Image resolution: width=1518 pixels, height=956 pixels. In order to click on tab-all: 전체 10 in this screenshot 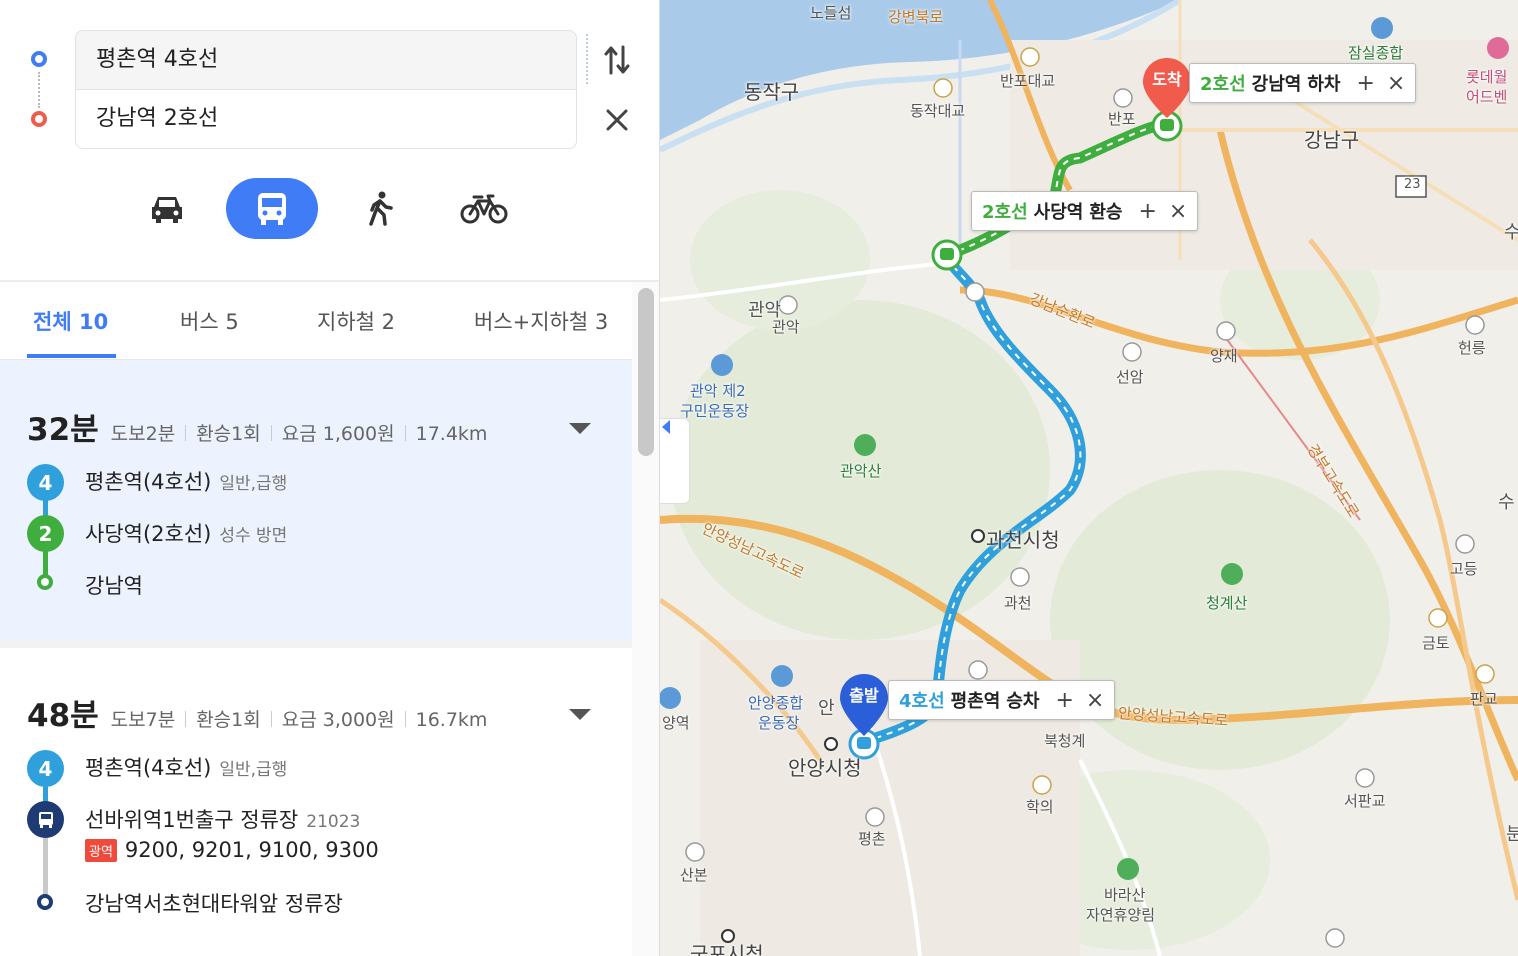, I will do `click(70, 321)`.